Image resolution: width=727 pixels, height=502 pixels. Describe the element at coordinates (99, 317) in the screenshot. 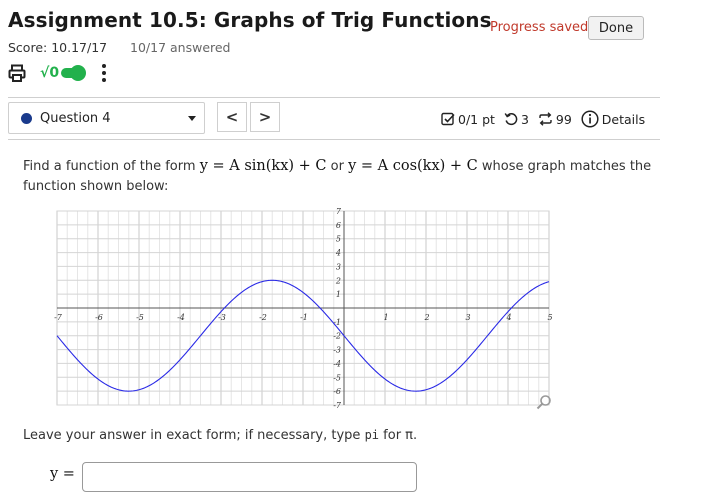

I see `x-tick-label: -6` at that location.